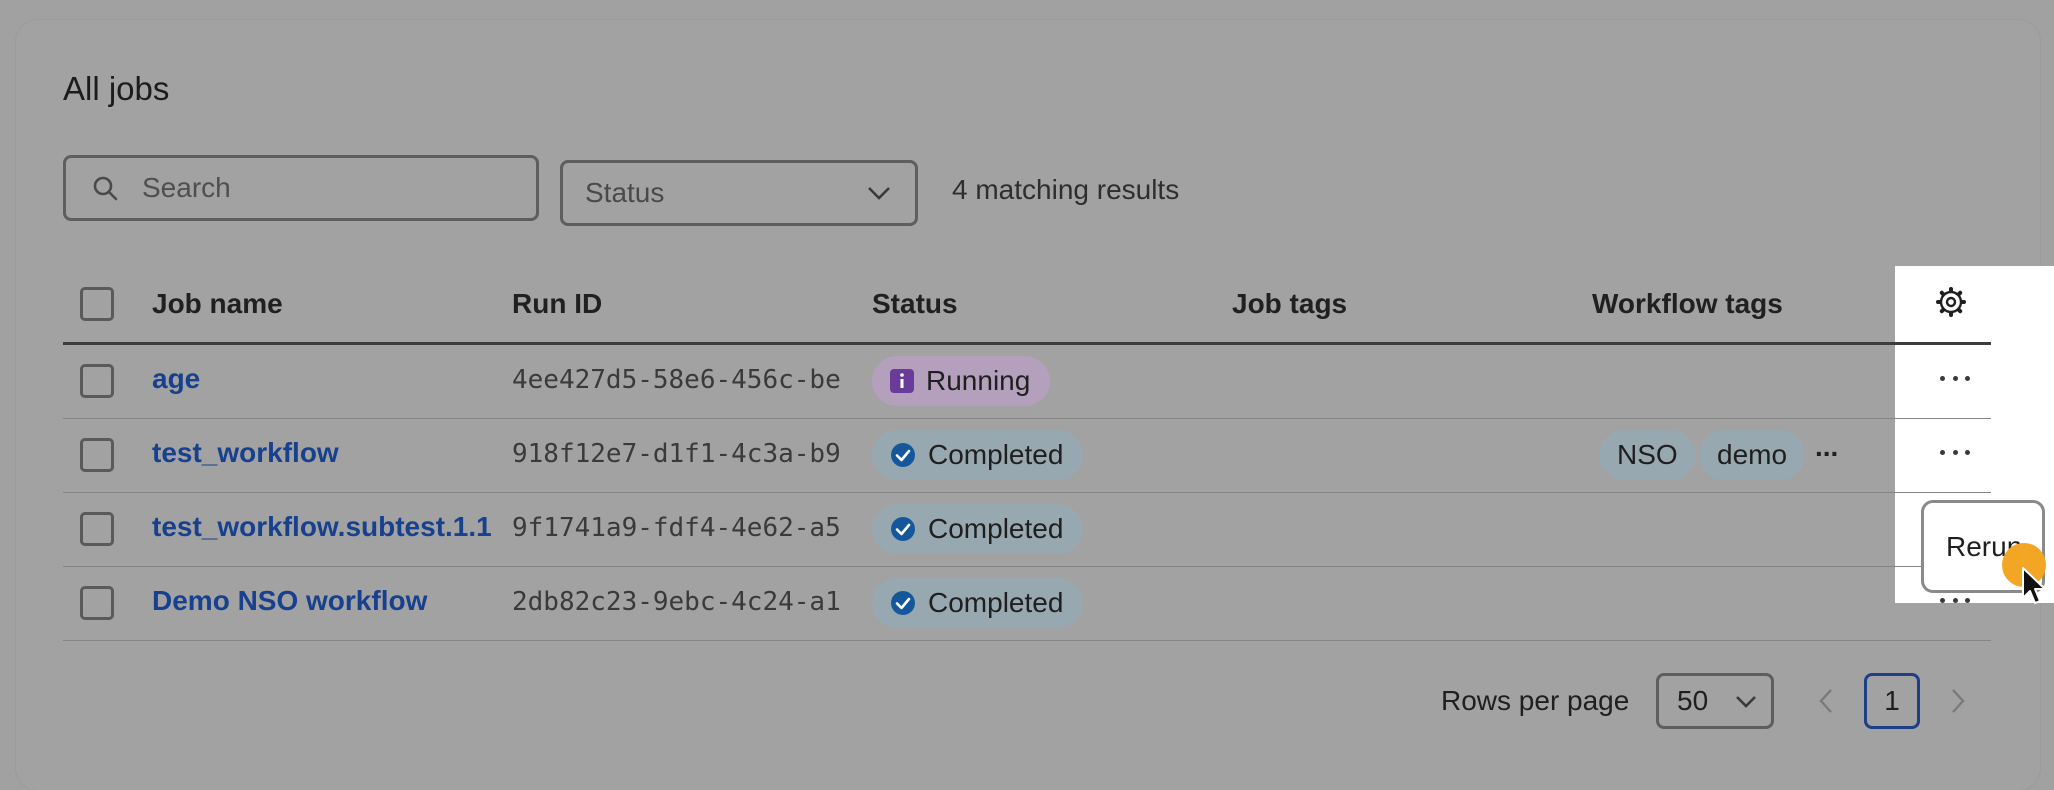 The image size is (2054, 790). I want to click on rows-per-page-select: 50, so click(1715, 701).